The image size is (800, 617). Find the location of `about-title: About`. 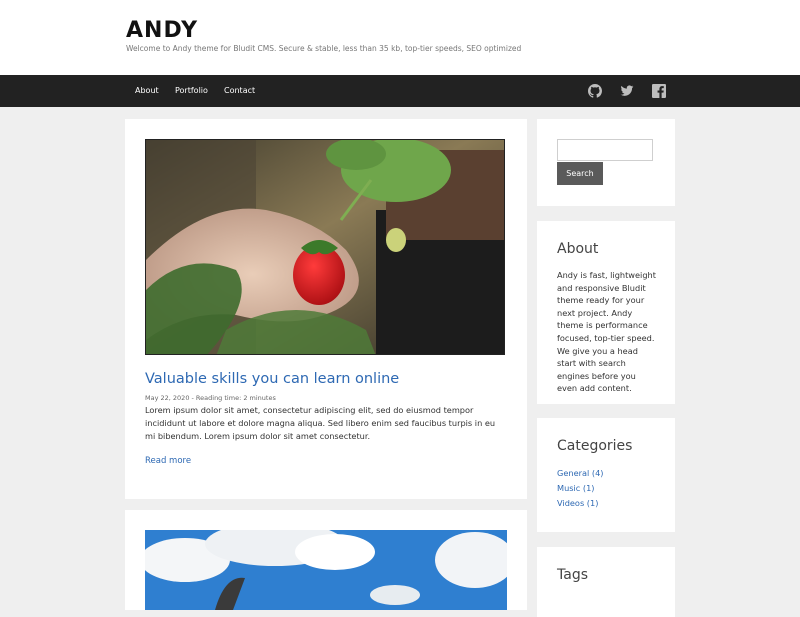

about-title: About is located at coordinates (578, 249).